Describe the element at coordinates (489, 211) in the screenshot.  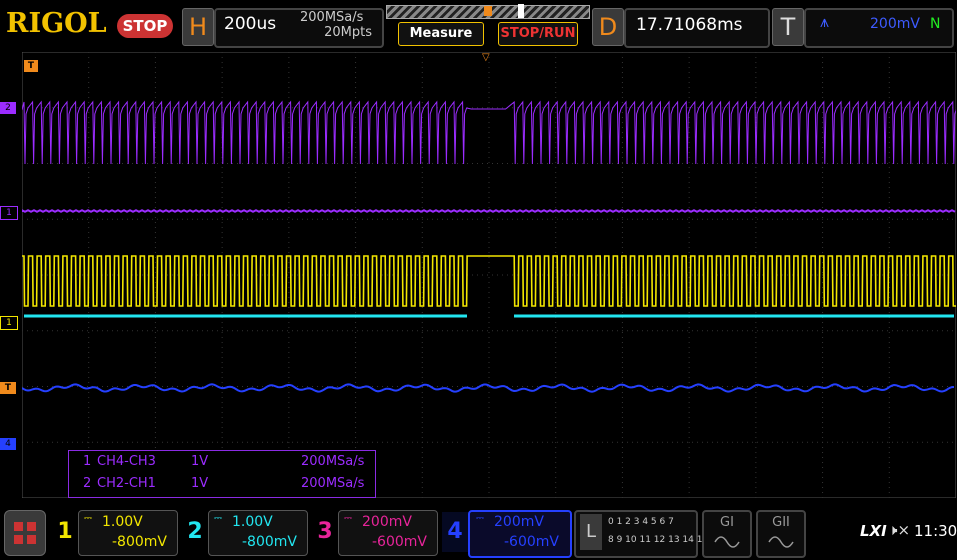
I see `math1-trace` at that location.